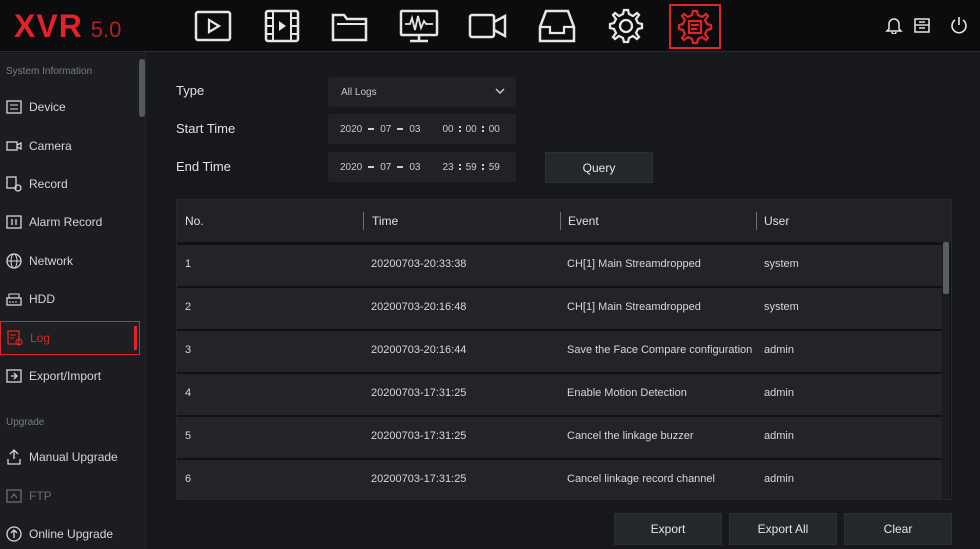  Describe the element at coordinates (40, 496) in the screenshot. I see `sidebar-item-label: FTP` at that location.